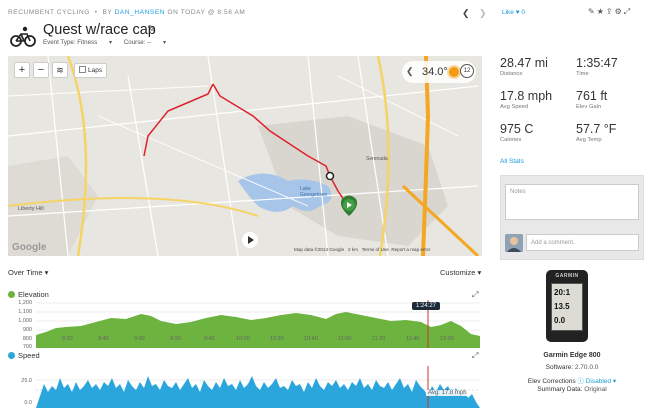  I want to click on laps-checkbox, so click(82, 69).